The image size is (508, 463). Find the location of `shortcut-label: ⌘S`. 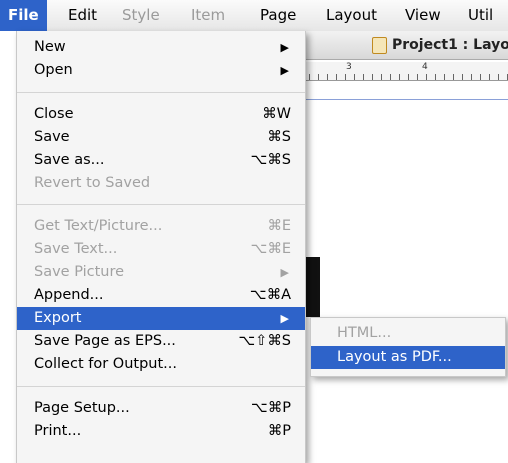

shortcut-label: ⌘S is located at coordinates (279, 137).